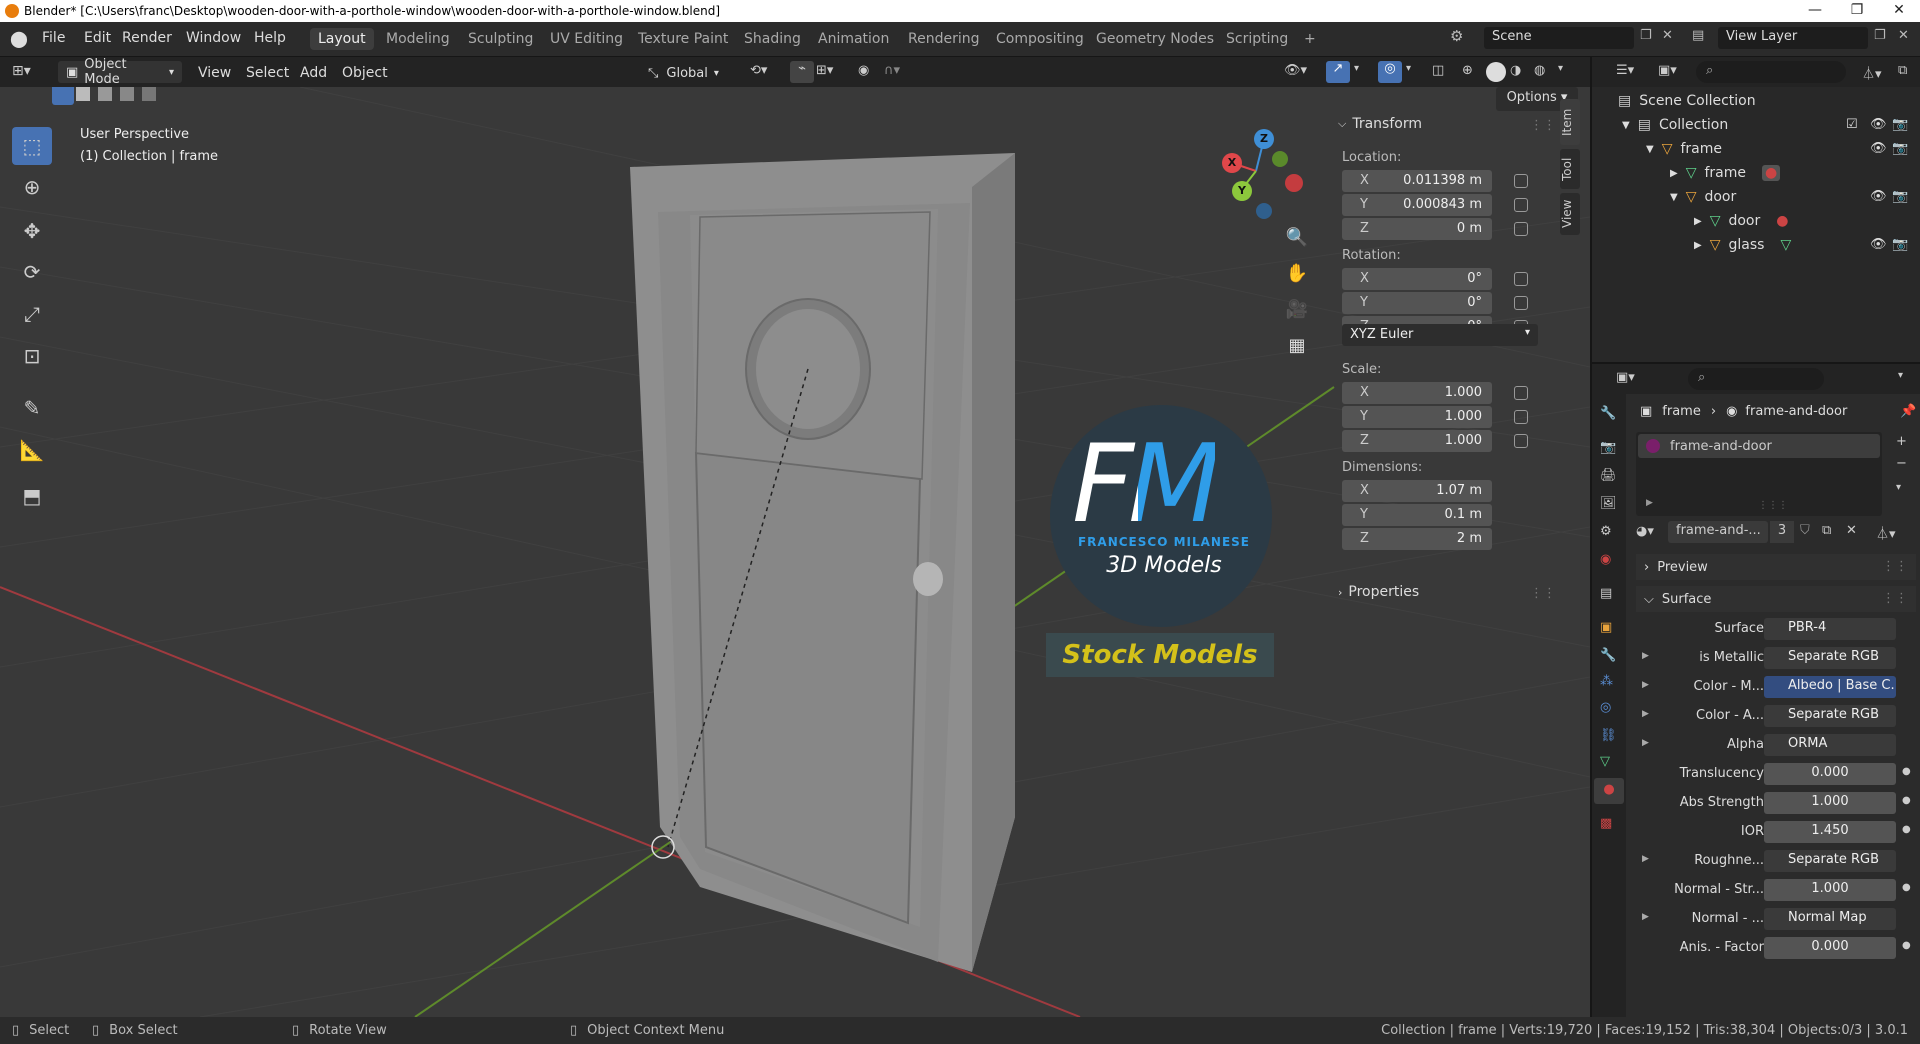 The width and height of the screenshot is (1920, 1044). What do you see at coordinates (267, 73) in the screenshot?
I see `menu-select: Select` at bounding box center [267, 73].